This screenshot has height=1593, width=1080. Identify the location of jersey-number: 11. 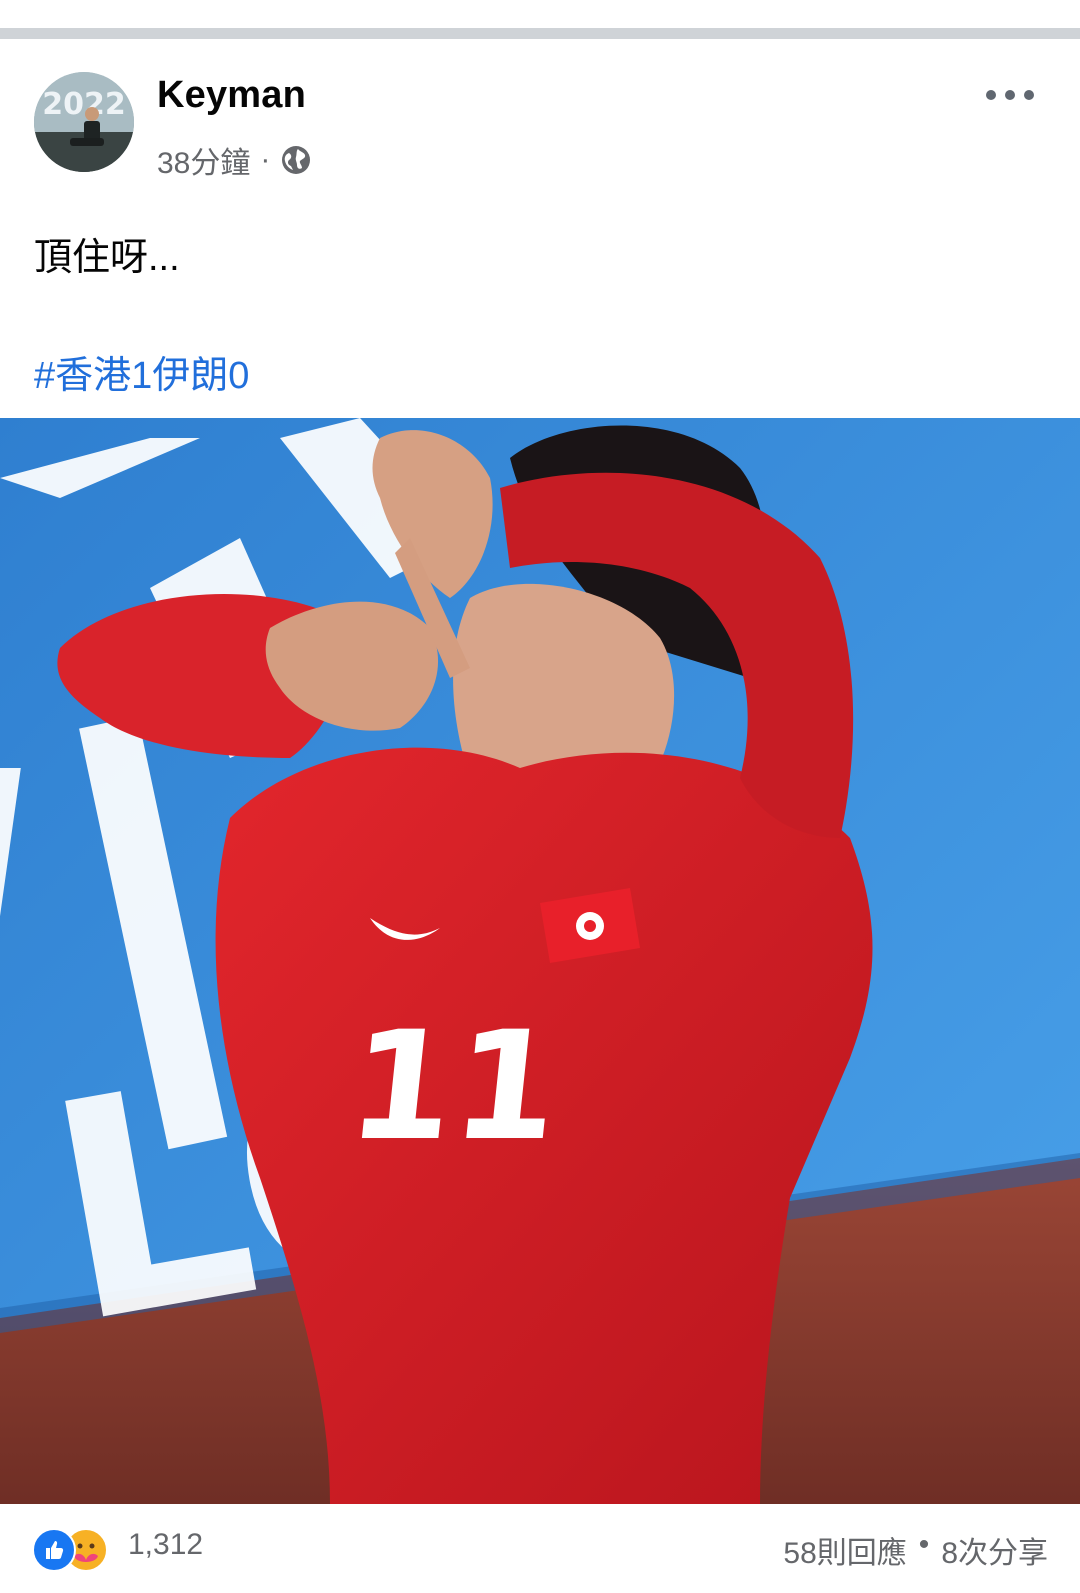
(454, 1086).